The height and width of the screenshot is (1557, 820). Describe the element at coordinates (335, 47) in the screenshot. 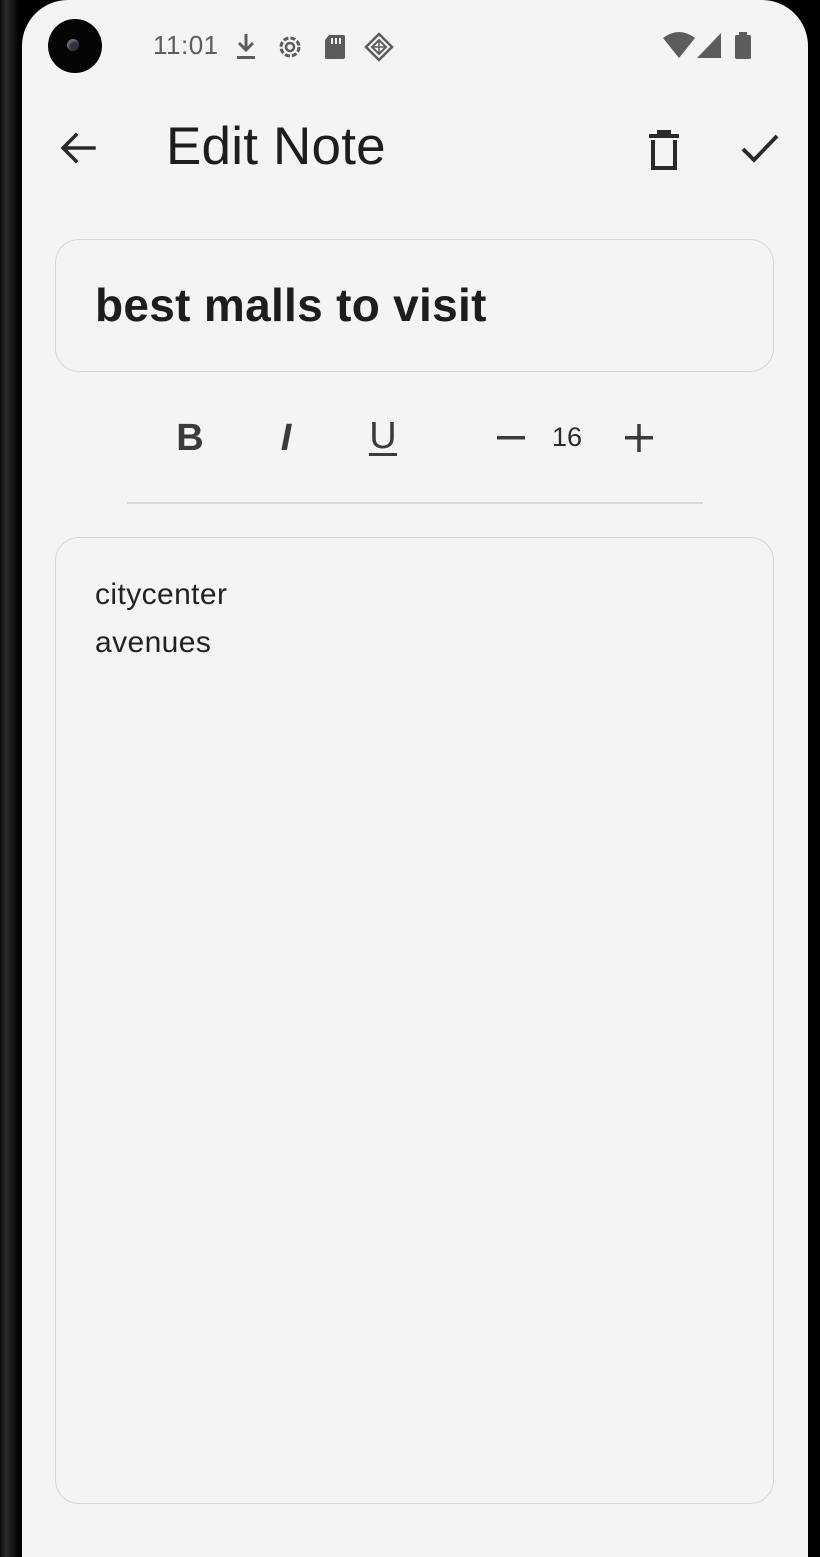

I see `sd-card-icon` at that location.